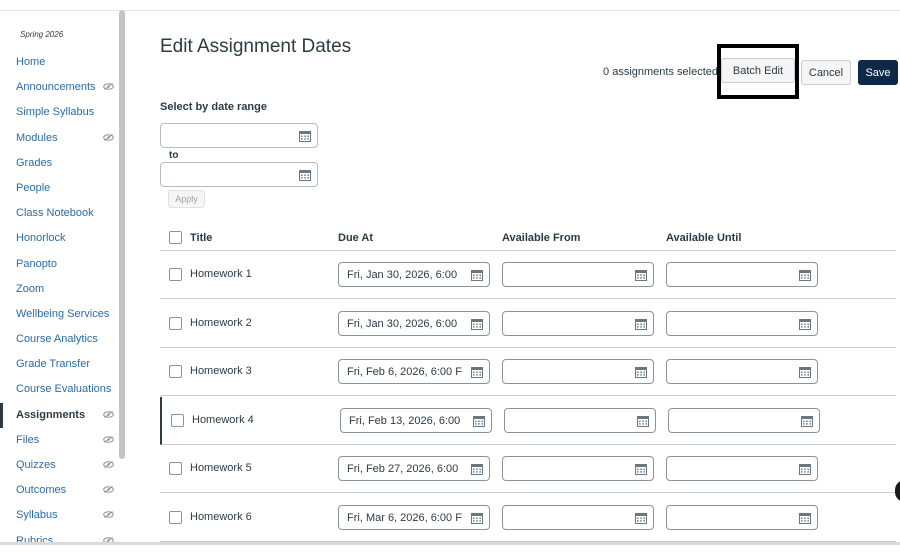 This screenshot has height=554, width=900. What do you see at coordinates (53, 364) in the screenshot?
I see `sidebar-item-label: Grade Transfer` at bounding box center [53, 364].